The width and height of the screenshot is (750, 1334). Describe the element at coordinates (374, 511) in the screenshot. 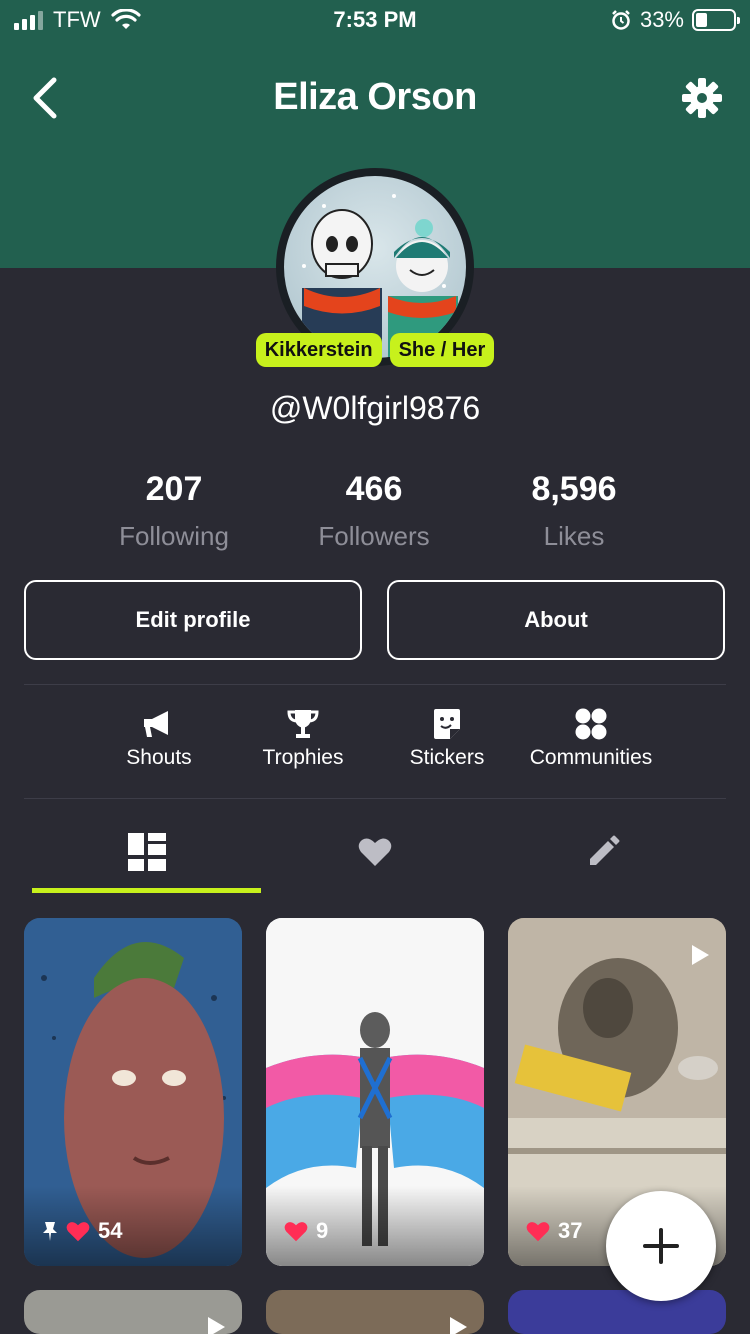

I see `stat-followers: 466 Followers` at that location.